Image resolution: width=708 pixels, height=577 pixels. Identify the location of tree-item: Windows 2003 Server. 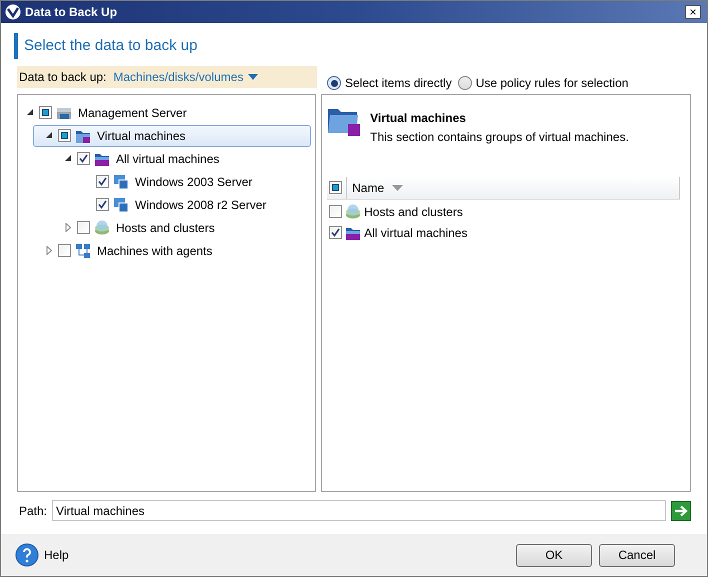
(192, 181).